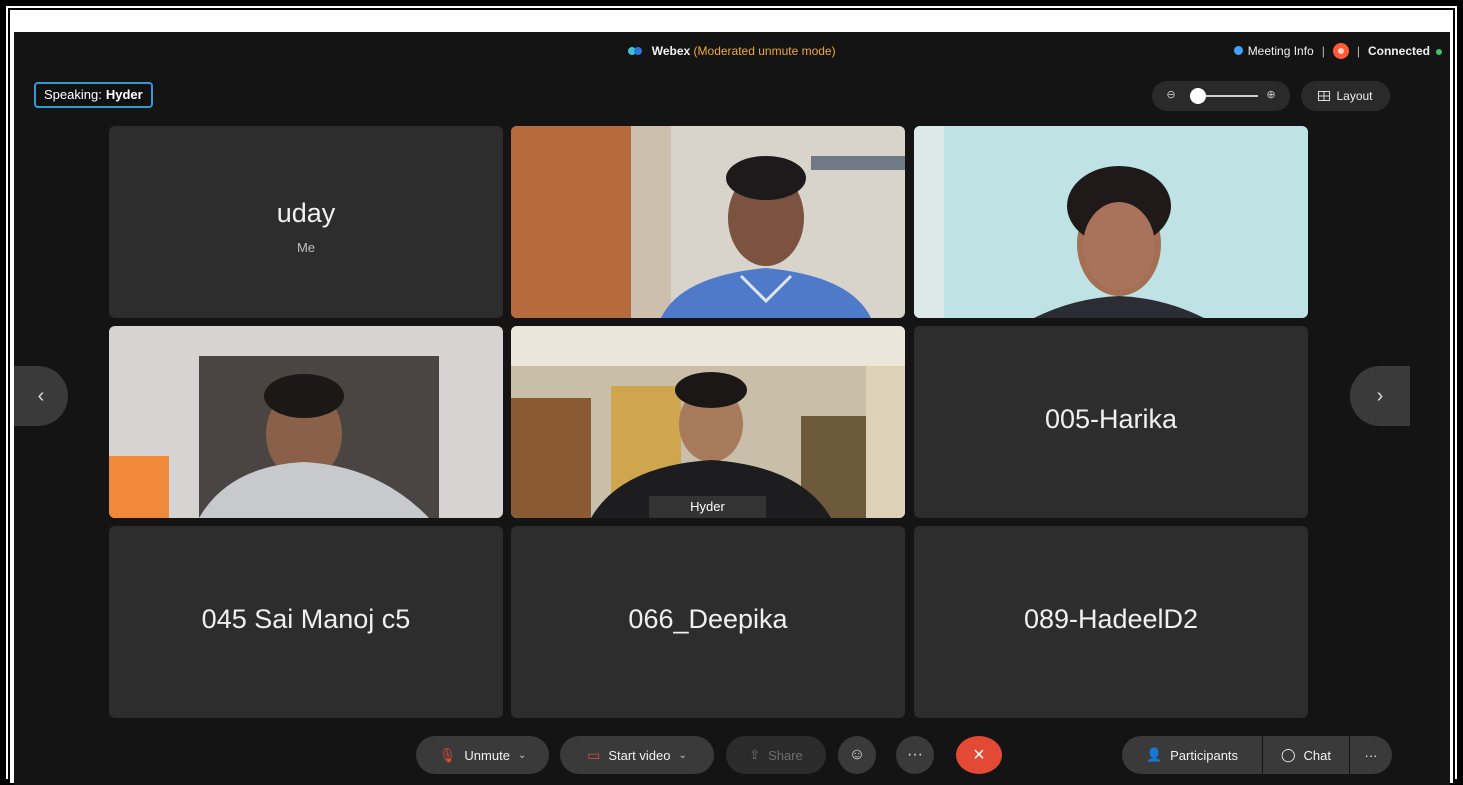 The height and width of the screenshot is (785, 1463). I want to click on reactions-button: ☺, so click(857, 755).